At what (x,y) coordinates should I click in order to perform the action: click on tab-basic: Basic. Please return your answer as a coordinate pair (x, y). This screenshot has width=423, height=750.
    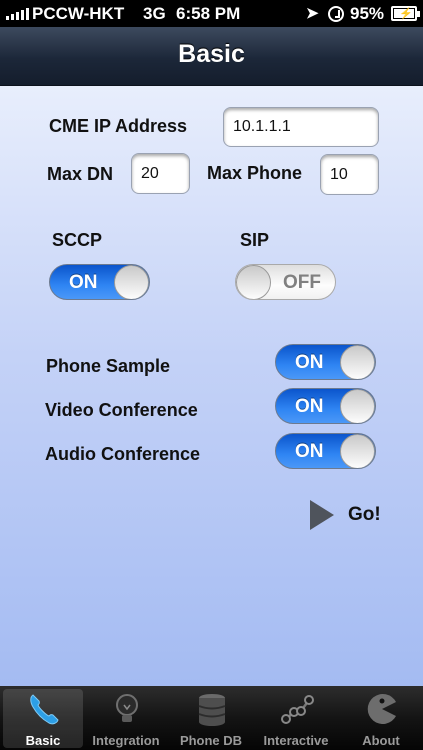
    Looking at the image, I should click on (43, 718).